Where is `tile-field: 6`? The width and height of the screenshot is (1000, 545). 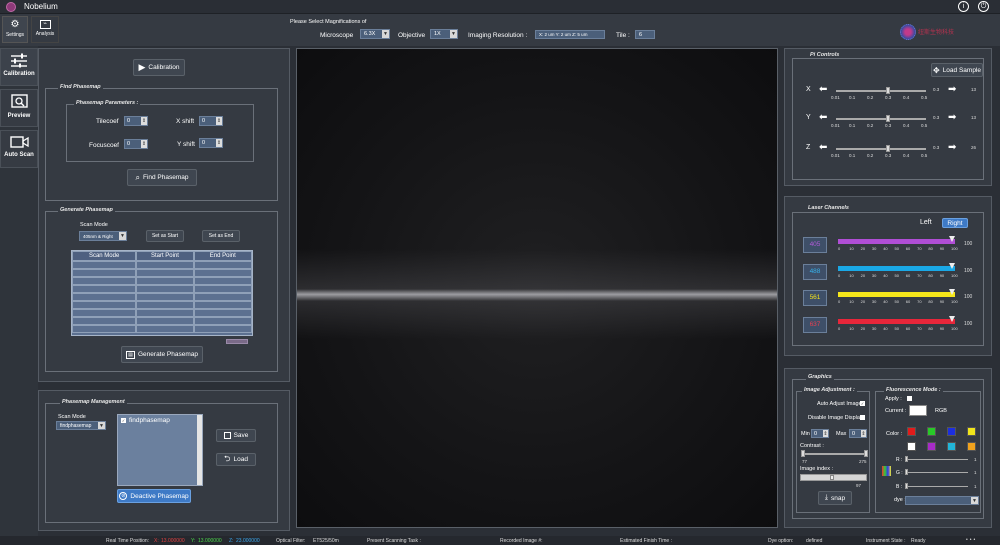
tile-field: 6 is located at coordinates (645, 34).